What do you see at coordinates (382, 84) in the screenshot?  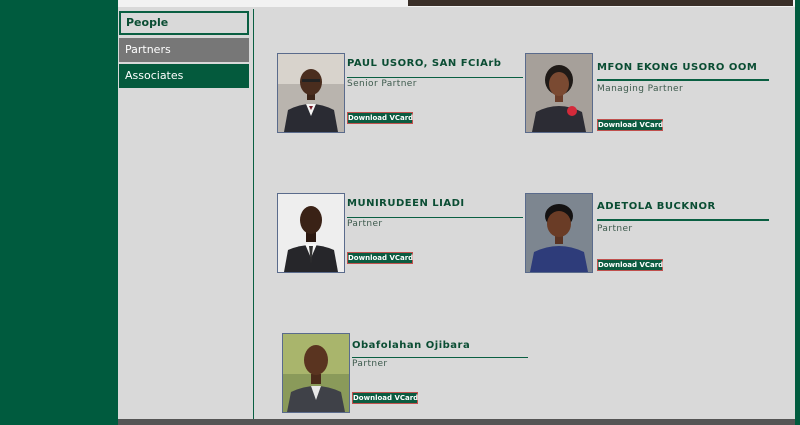 I see `person-role: Senior Partner` at bounding box center [382, 84].